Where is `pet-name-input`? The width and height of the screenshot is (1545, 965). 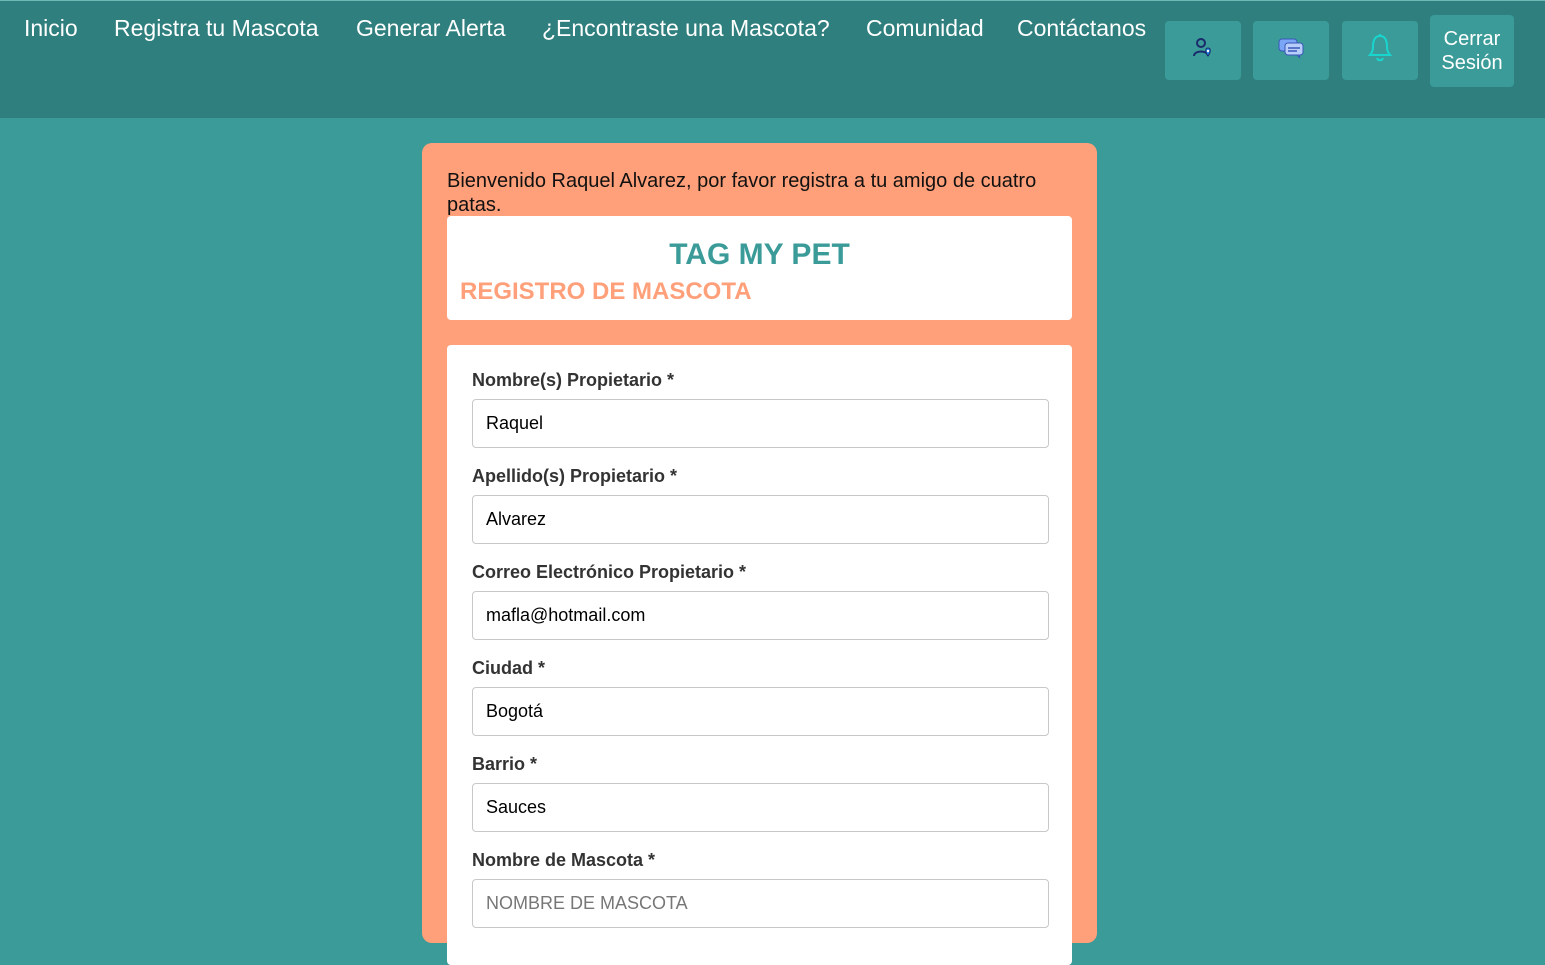 pet-name-input is located at coordinates (760, 903).